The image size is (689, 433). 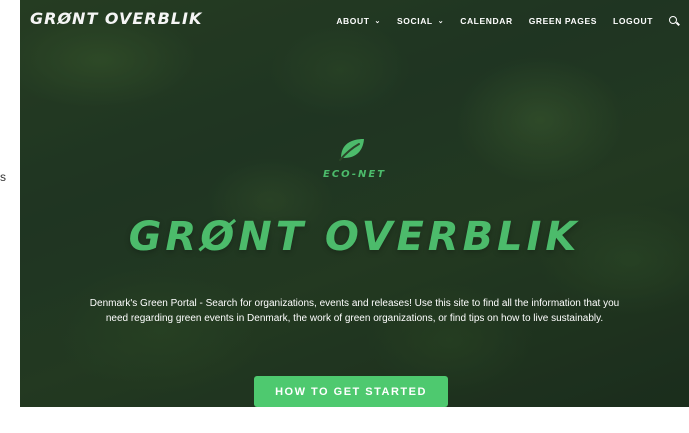 I want to click on nav-about: ABOUT ⌄, so click(x=358, y=21).